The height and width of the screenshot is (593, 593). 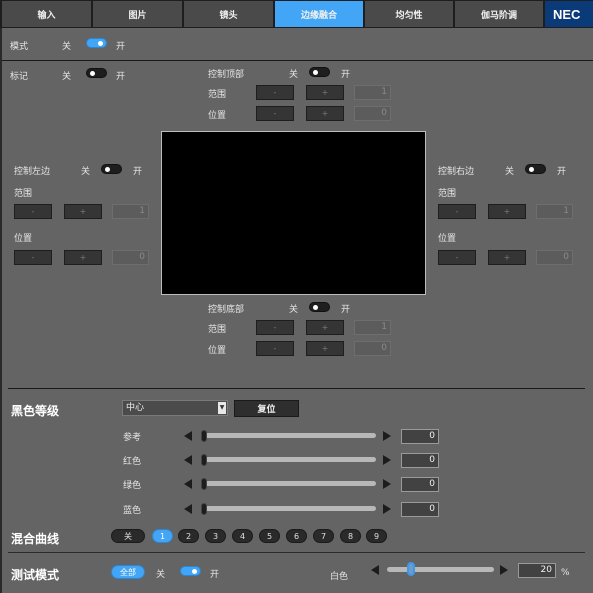 I want to click on white-increase-icon, so click(x=504, y=570).